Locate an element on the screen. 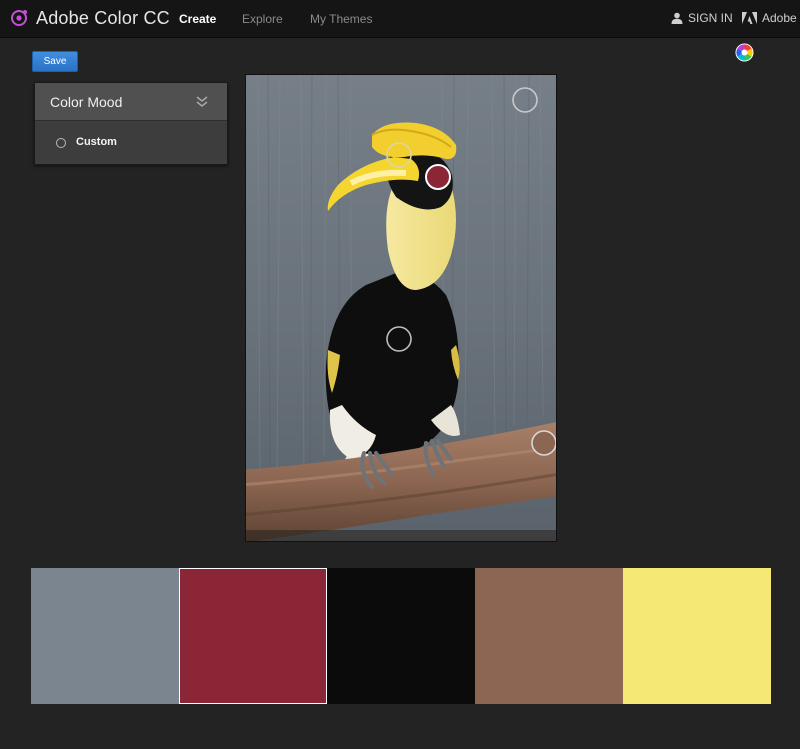 This screenshot has height=749, width=800. color-wheel-icon is located at coordinates (744, 52).